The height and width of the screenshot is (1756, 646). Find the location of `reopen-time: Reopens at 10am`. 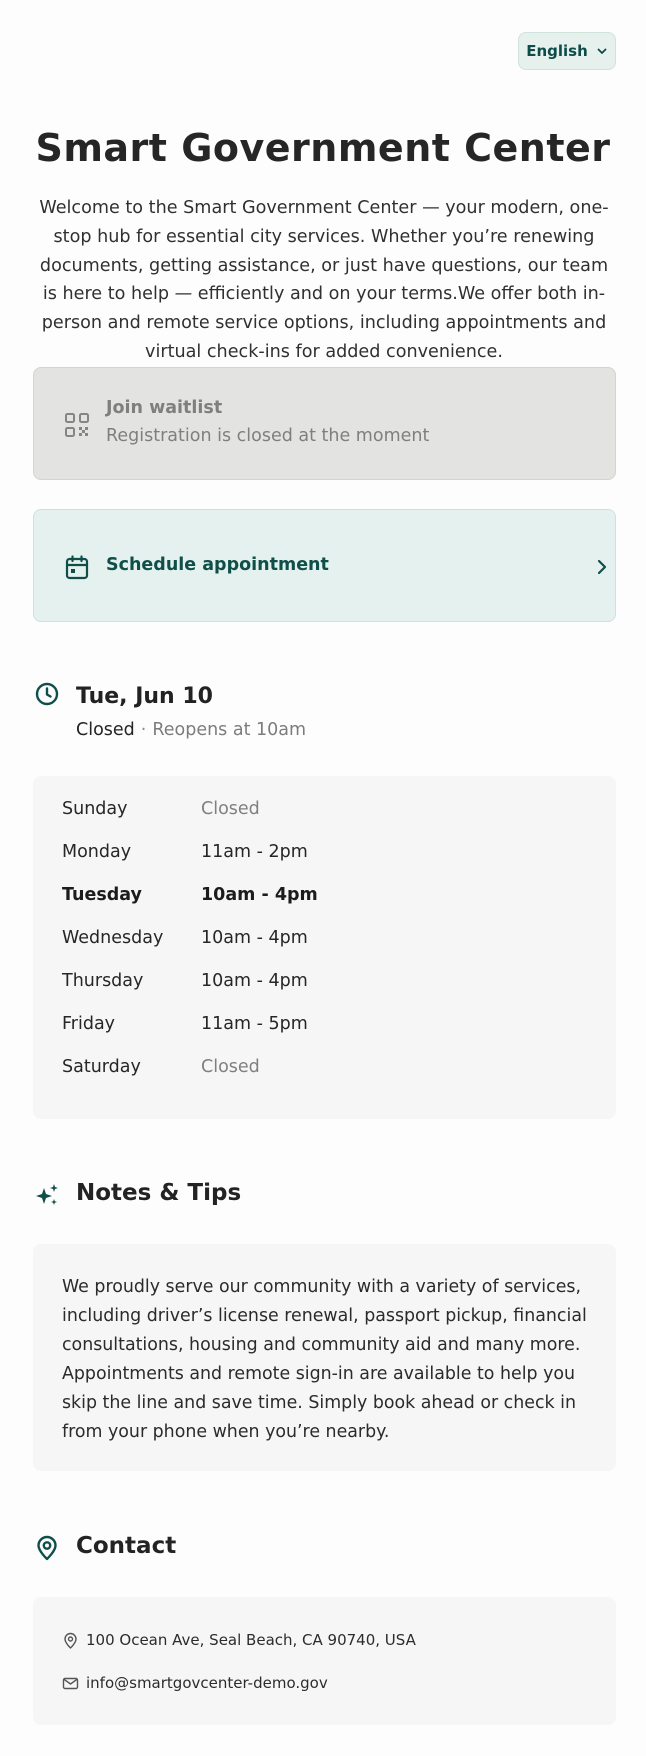

reopen-time: Reopens at 10am is located at coordinates (229, 730).